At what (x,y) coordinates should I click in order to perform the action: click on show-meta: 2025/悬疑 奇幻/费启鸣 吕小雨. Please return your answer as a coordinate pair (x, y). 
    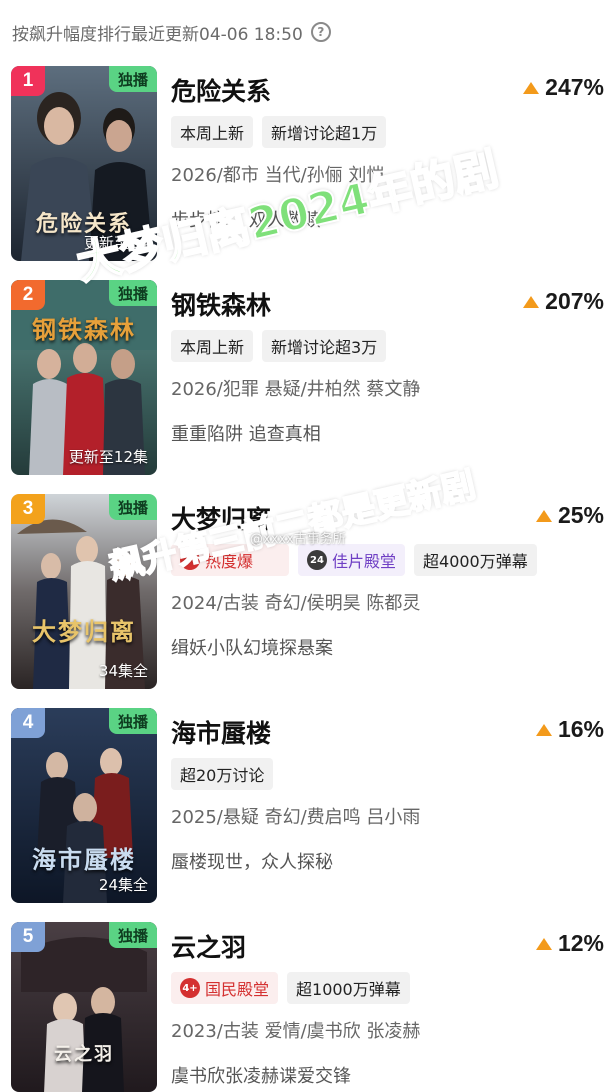
    Looking at the image, I should click on (296, 817).